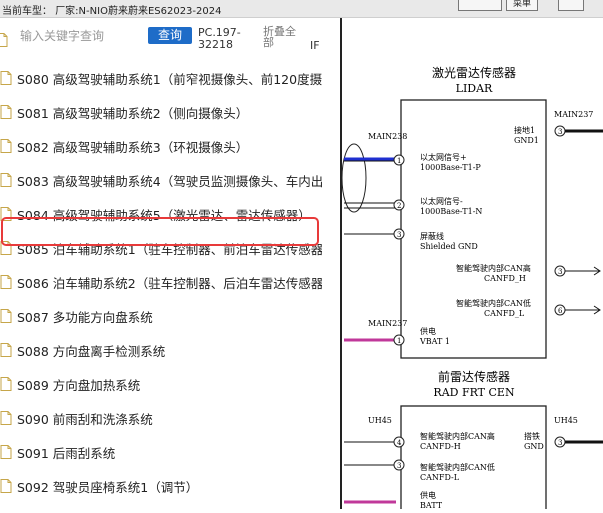  What do you see at coordinates (399, 466) in the screenshot?
I see `radar-left-pin-number: 3` at bounding box center [399, 466].